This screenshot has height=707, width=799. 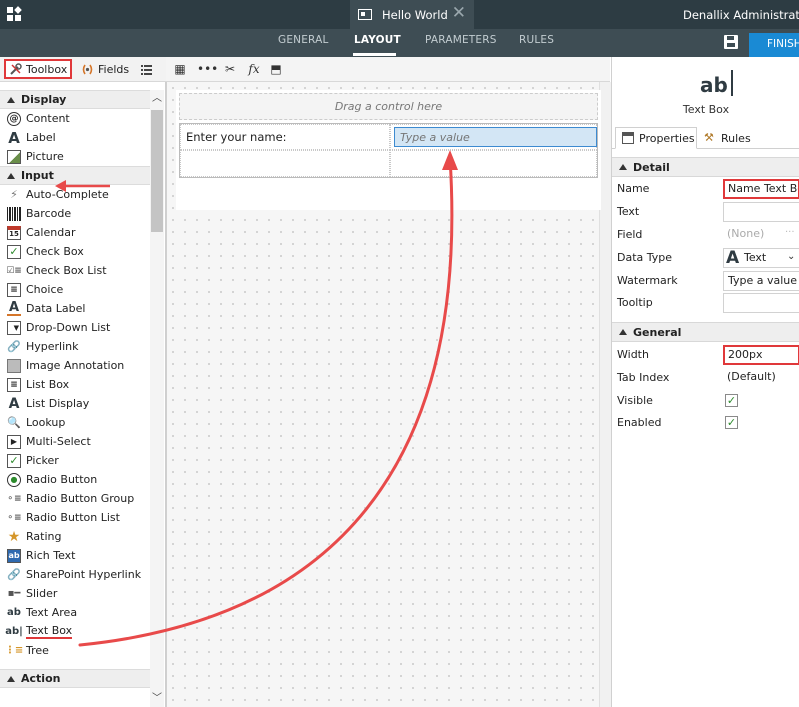 What do you see at coordinates (536, 40) in the screenshot?
I see `tab-rules: RULES` at bounding box center [536, 40].